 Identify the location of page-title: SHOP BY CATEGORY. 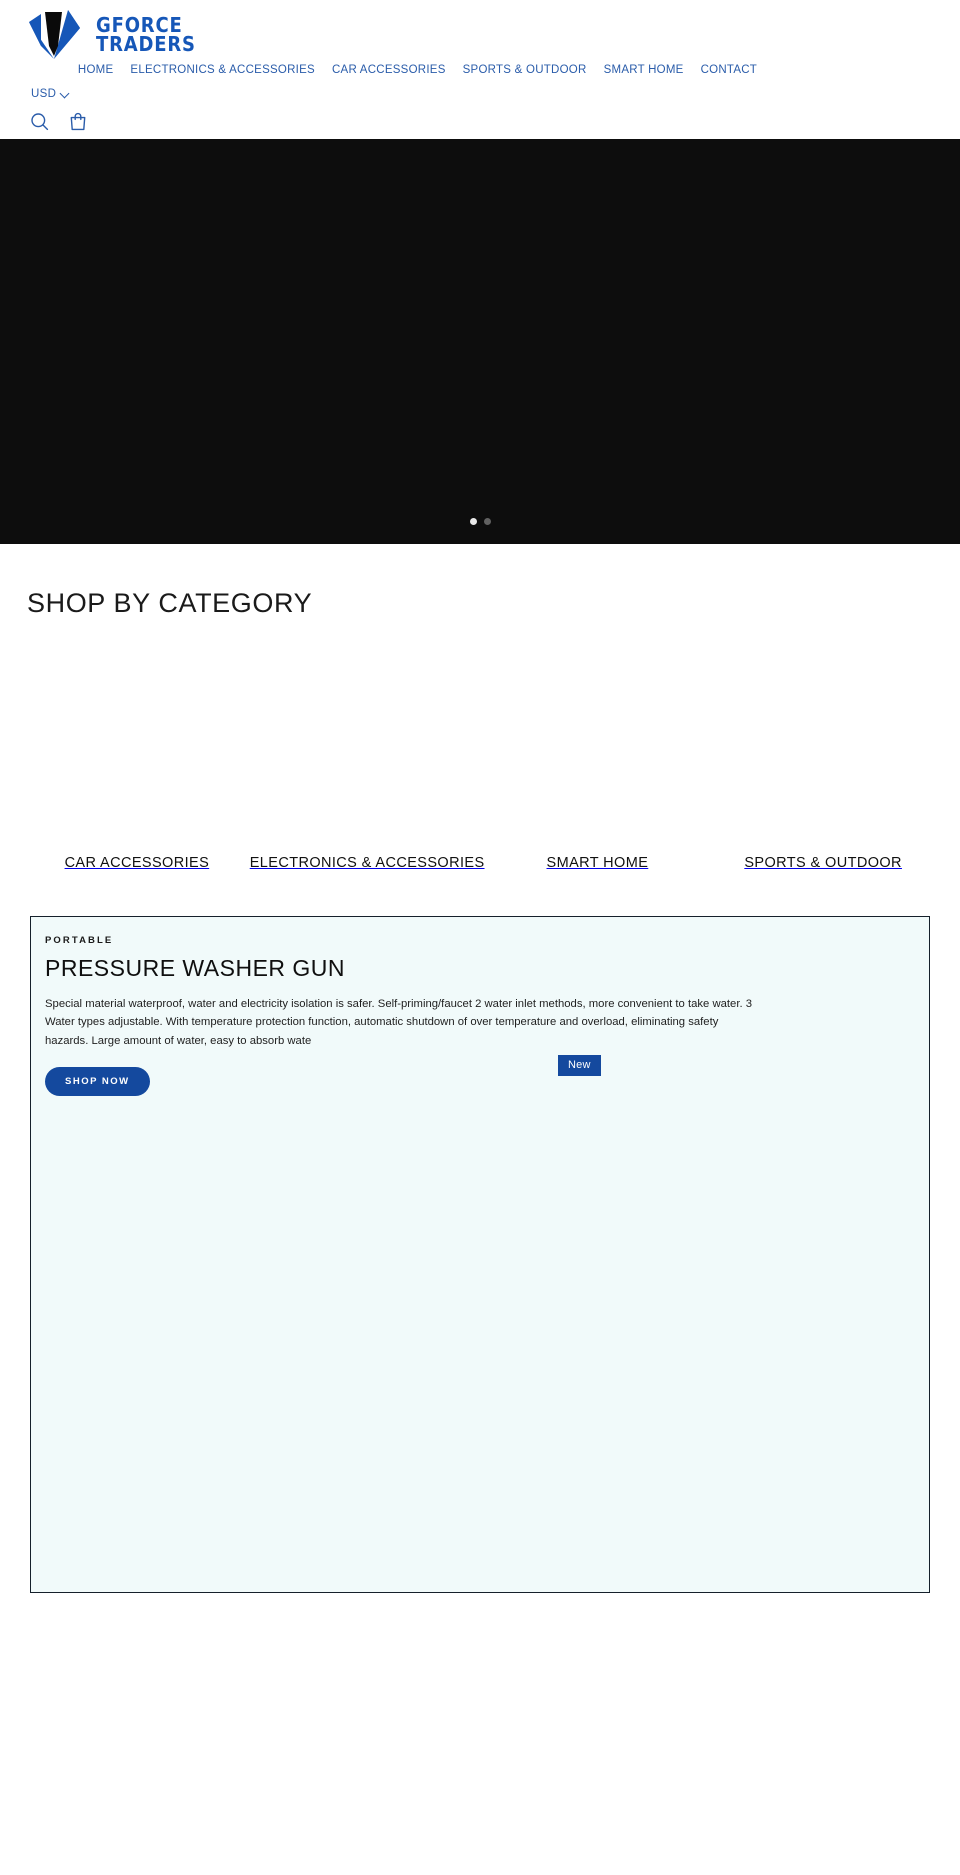
(170, 603).